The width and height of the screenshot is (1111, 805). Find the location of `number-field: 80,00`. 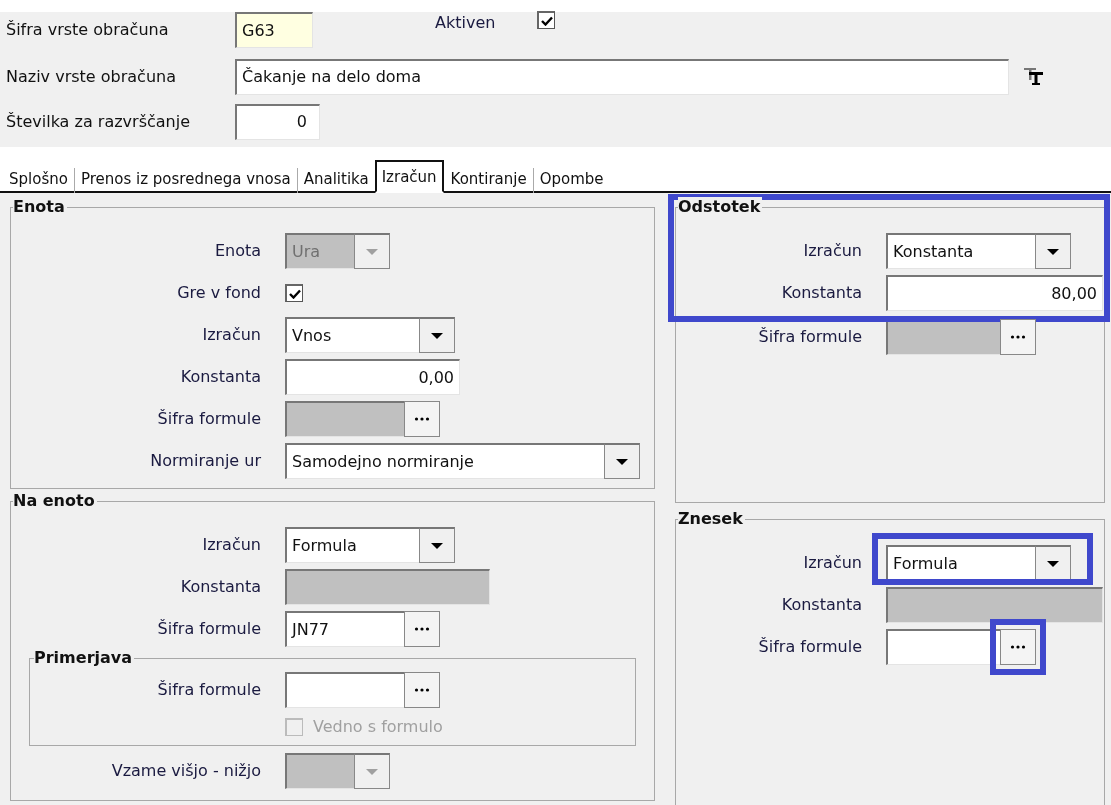

number-field: 80,00 is located at coordinates (994, 293).